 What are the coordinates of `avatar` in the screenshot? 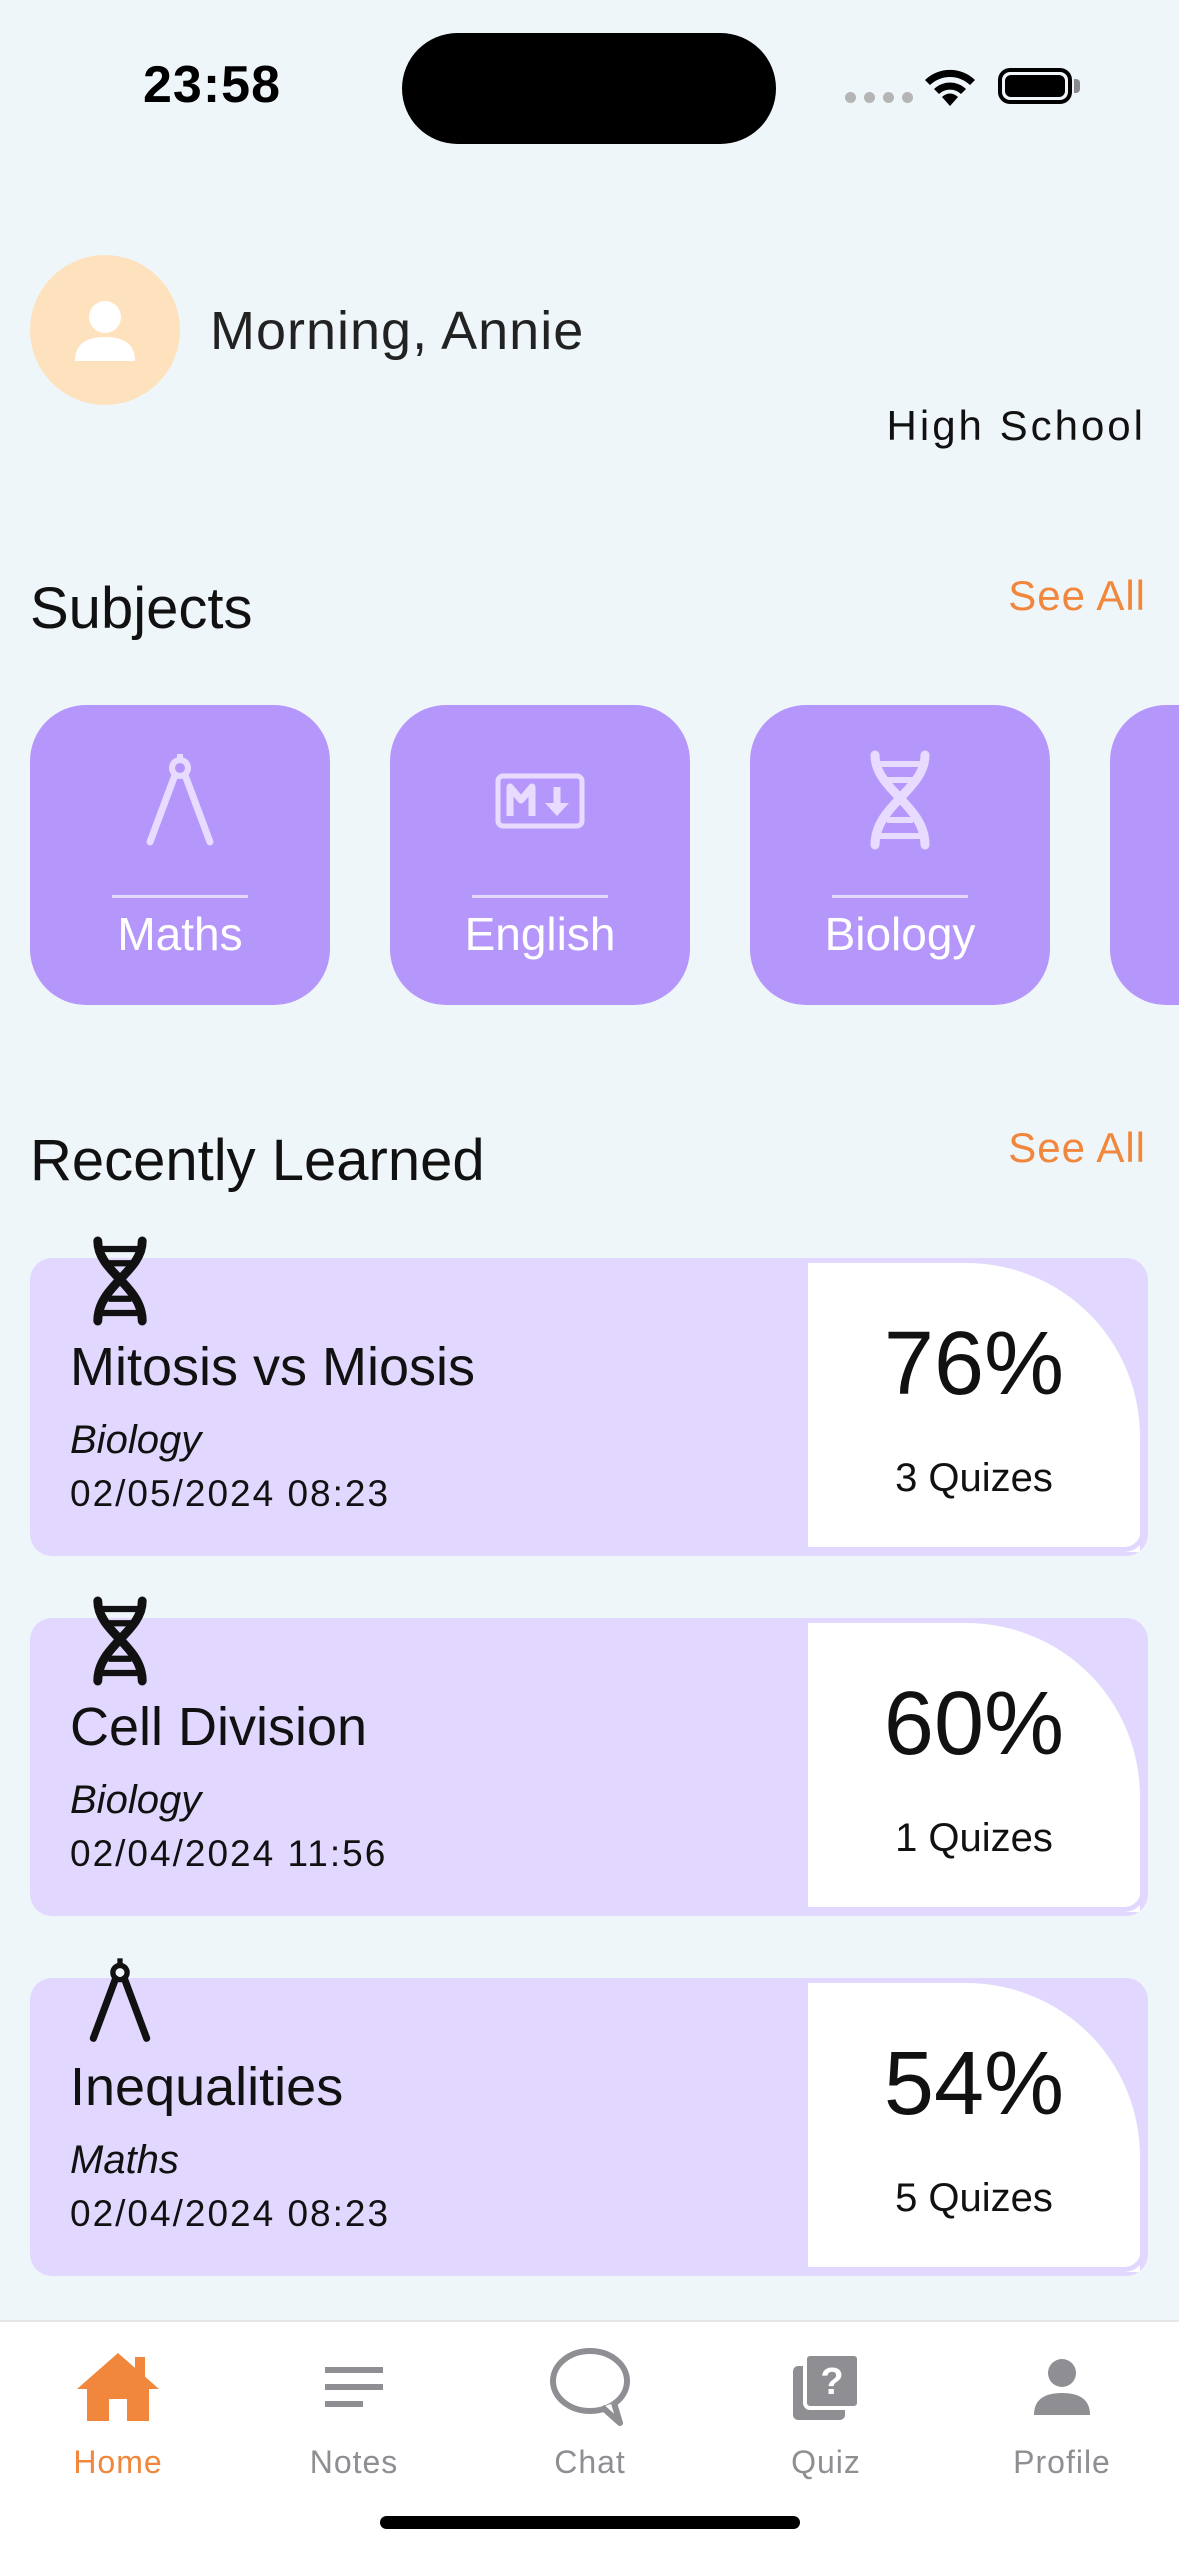 It's located at (105, 330).